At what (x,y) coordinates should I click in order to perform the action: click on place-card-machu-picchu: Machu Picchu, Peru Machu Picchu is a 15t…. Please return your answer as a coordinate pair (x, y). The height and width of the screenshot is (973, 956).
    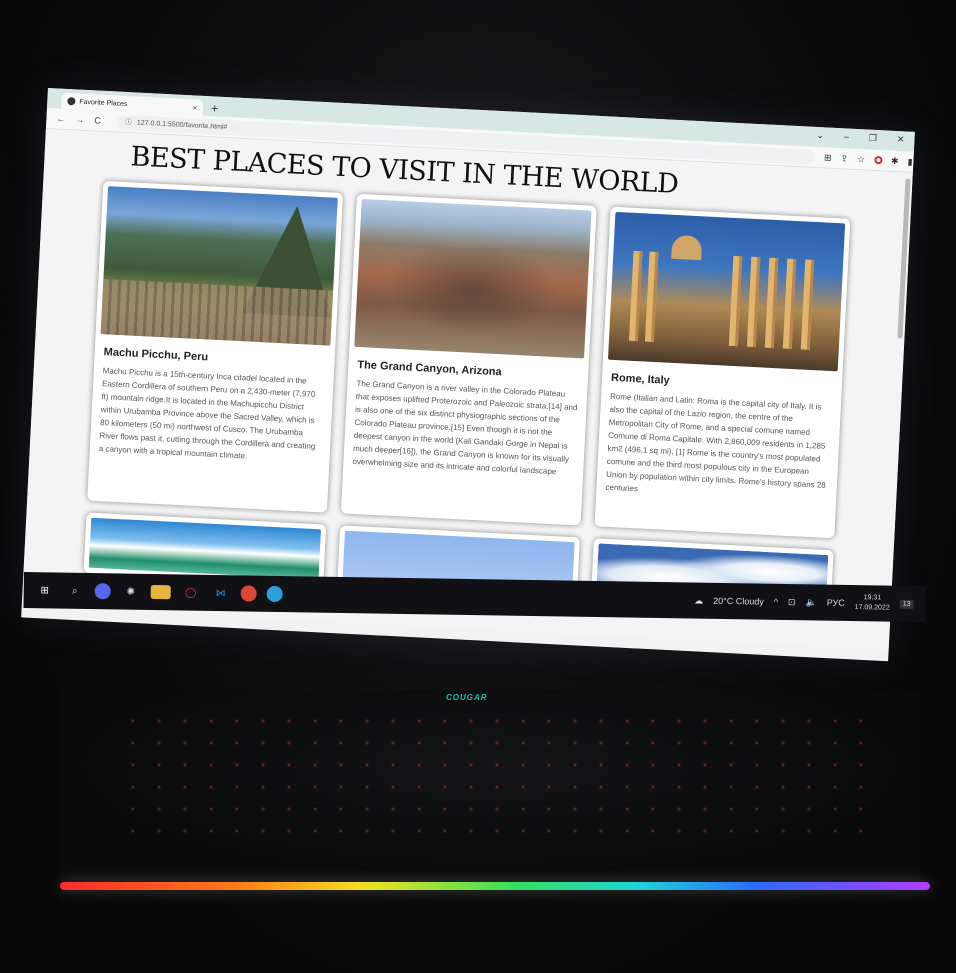
    Looking at the image, I should click on (215, 346).